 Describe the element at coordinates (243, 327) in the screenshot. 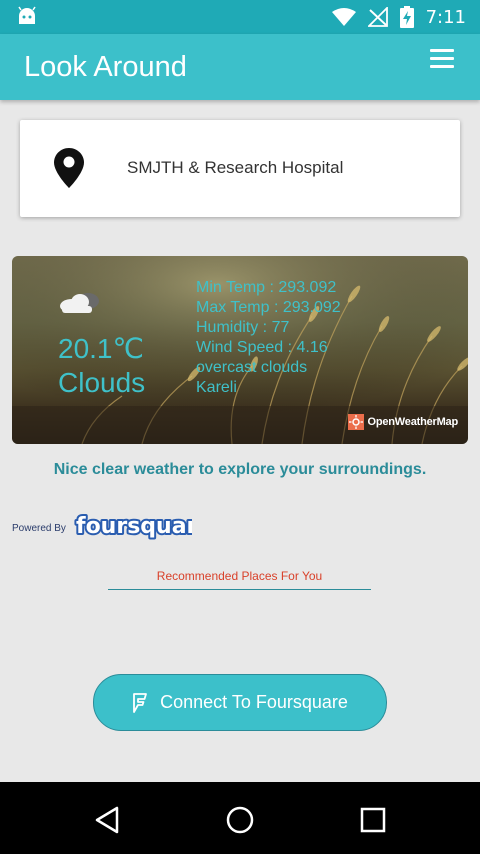

I see `humidity: Humidity : 77` at that location.